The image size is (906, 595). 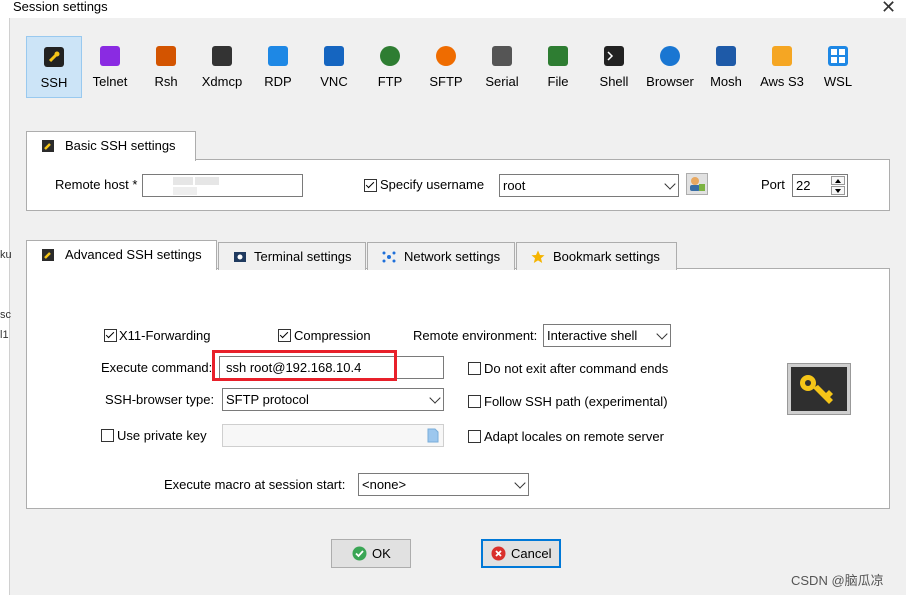 What do you see at coordinates (502, 56) in the screenshot?
I see `serial-icon` at bounding box center [502, 56].